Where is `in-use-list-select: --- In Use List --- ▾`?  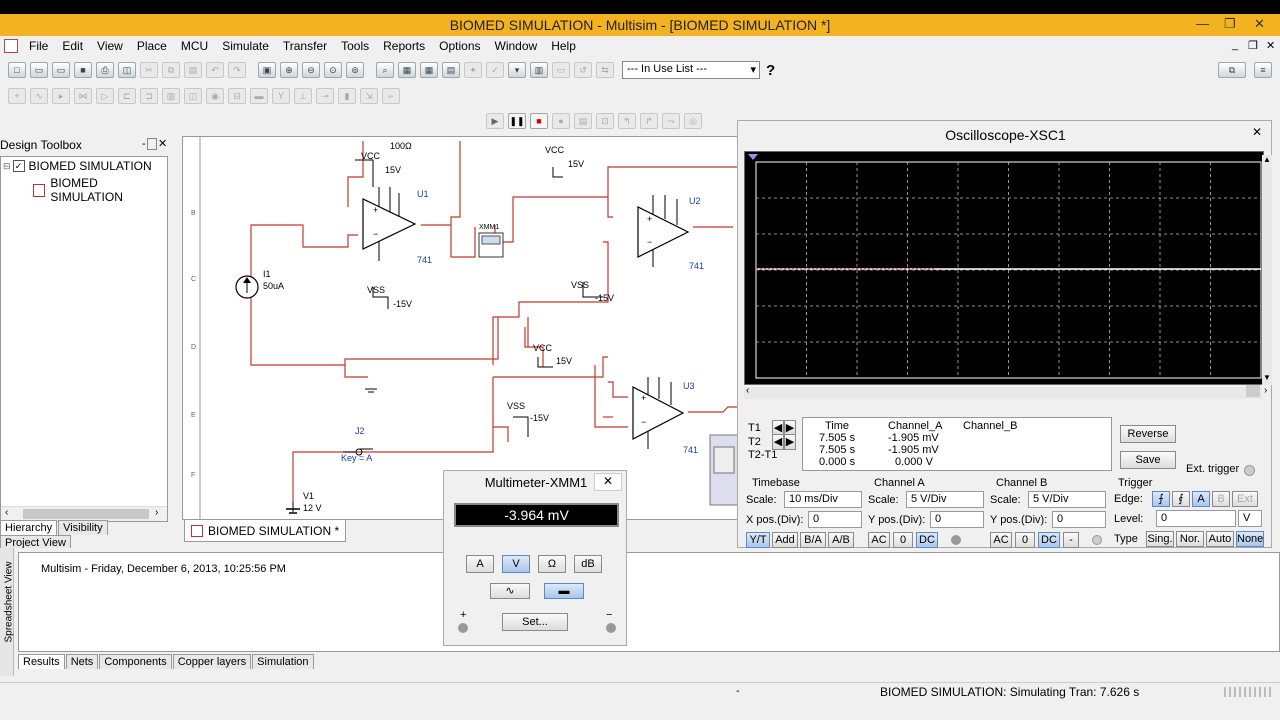
in-use-list-select: --- In Use List --- ▾ is located at coordinates (691, 70).